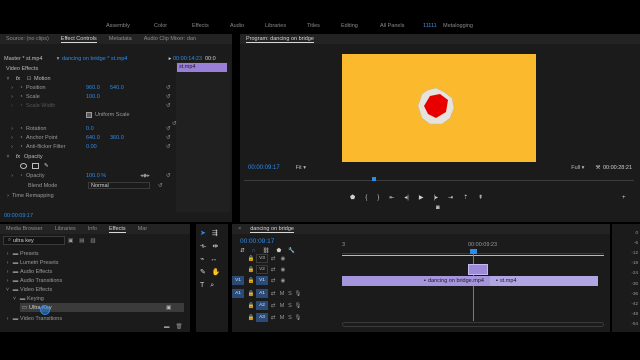 This screenshot has width=640, height=360. Describe the element at coordinates (272, 229) in the screenshot. I see `tab-sequence: dancing on bridge` at that location.